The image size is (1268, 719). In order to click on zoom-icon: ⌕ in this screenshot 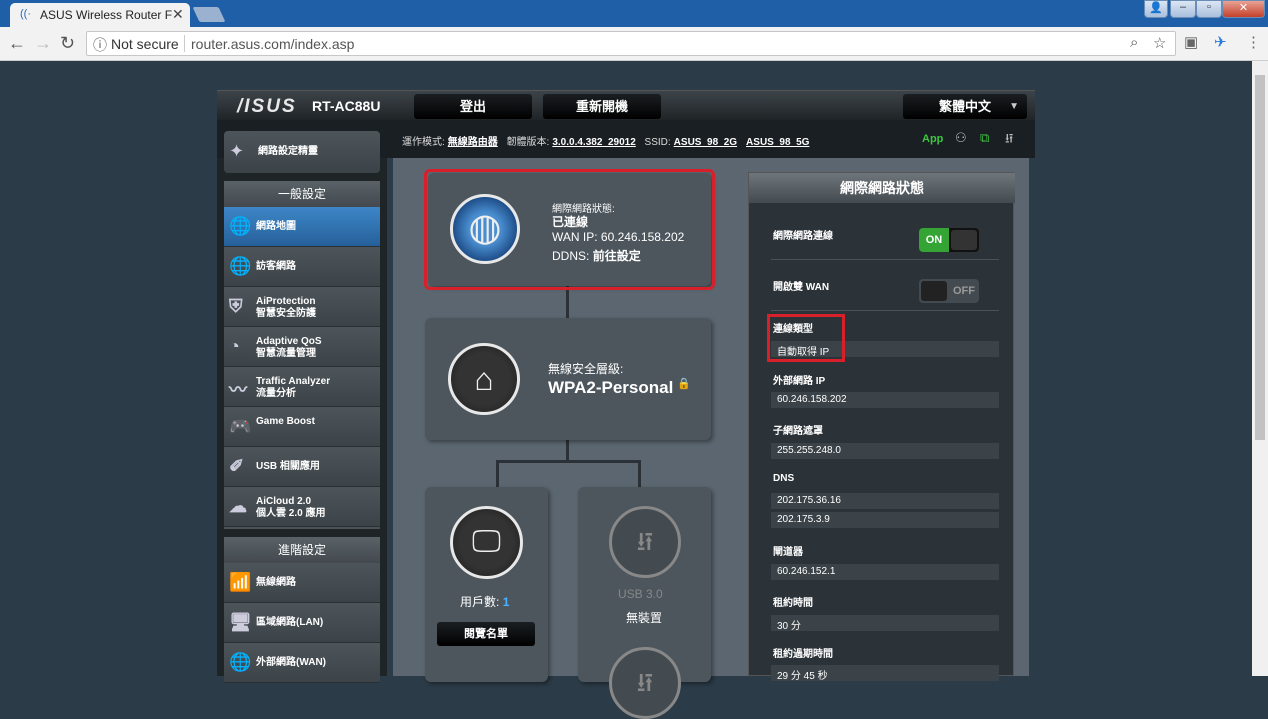, I will do `click(1134, 42)`.